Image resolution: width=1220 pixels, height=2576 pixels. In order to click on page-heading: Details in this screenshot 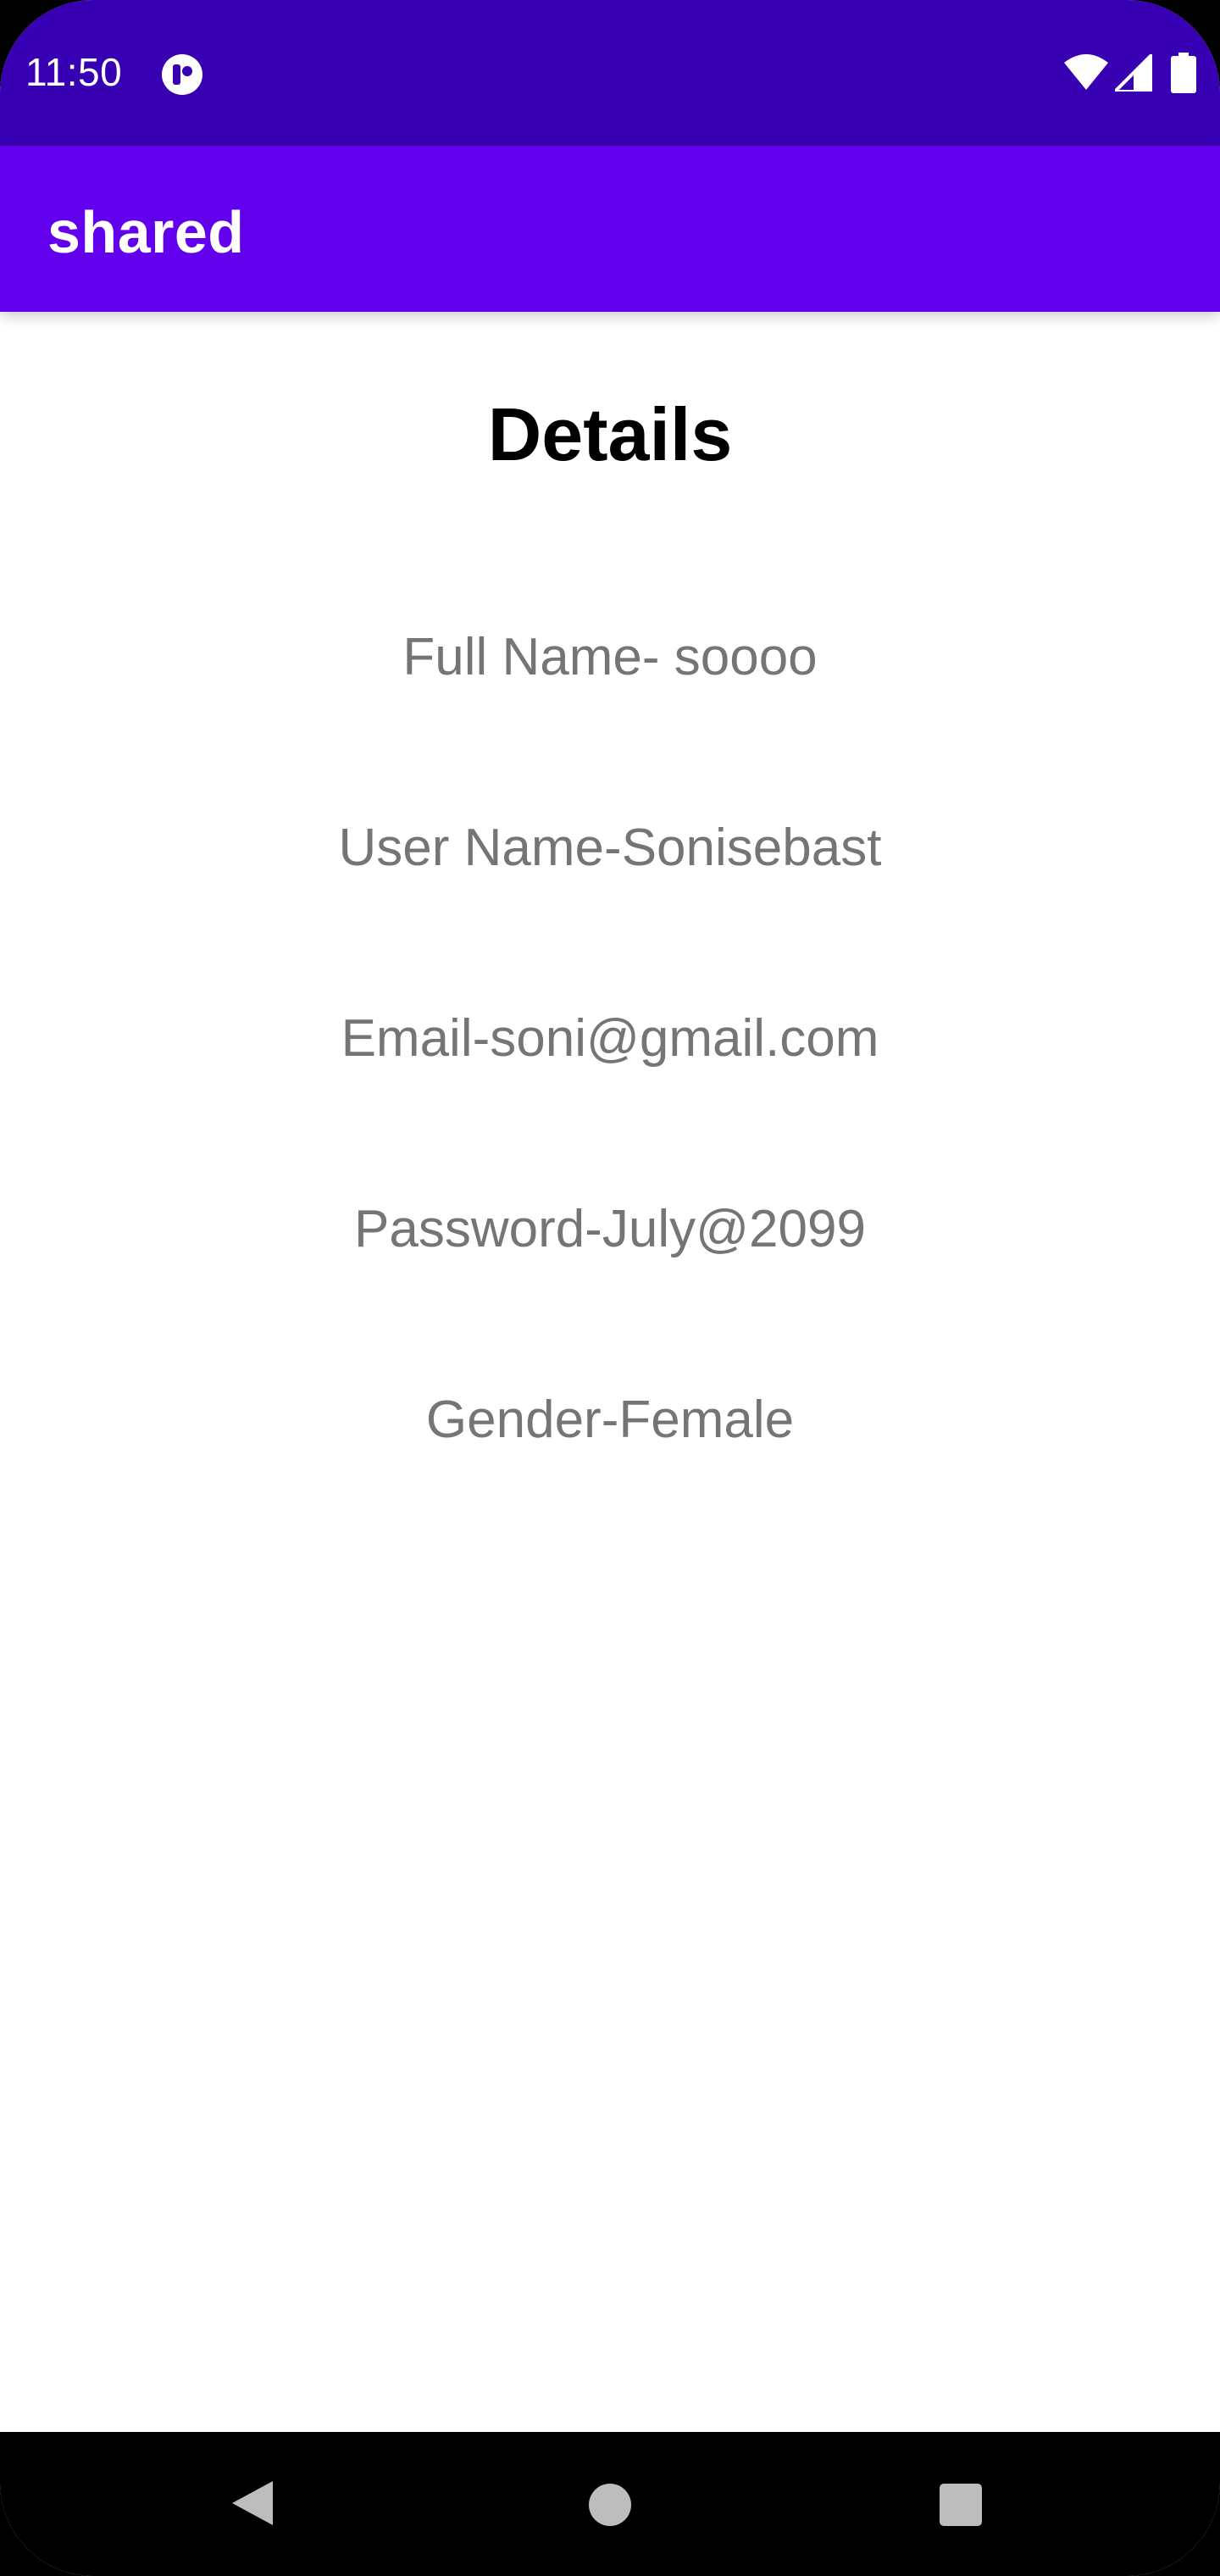, I will do `click(610, 434)`.